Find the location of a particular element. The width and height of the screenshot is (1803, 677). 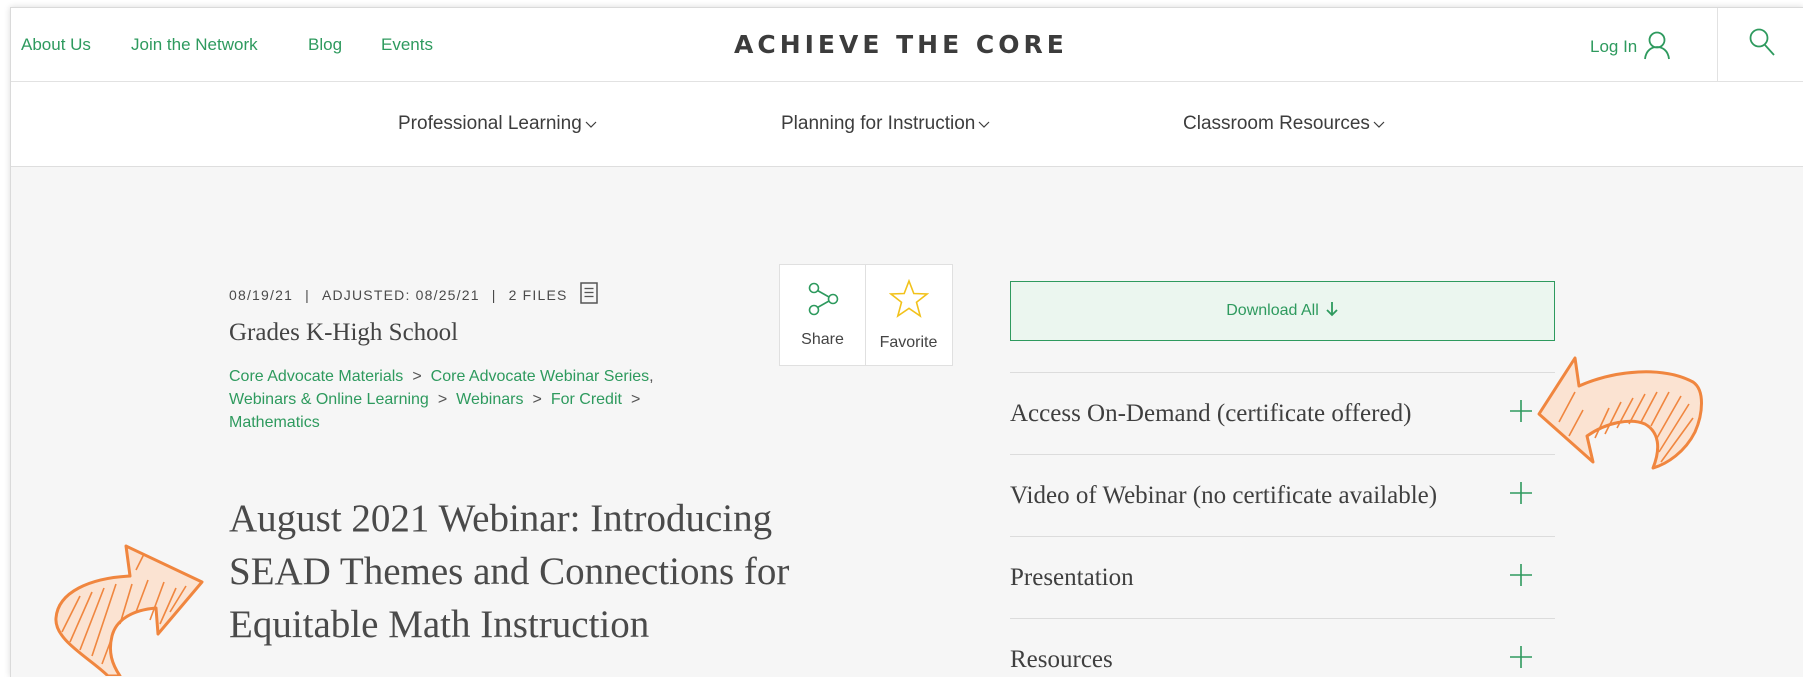

adjusted-date: ADJUSTED: 08/25/21 is located at coordinates (400, 294).